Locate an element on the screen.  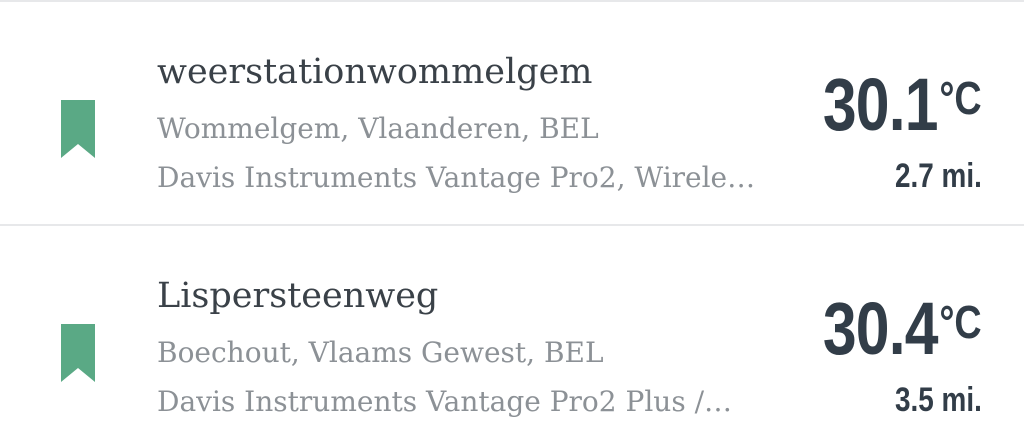
station-temperature: 30.1°C is located at coordinates (902, 112).